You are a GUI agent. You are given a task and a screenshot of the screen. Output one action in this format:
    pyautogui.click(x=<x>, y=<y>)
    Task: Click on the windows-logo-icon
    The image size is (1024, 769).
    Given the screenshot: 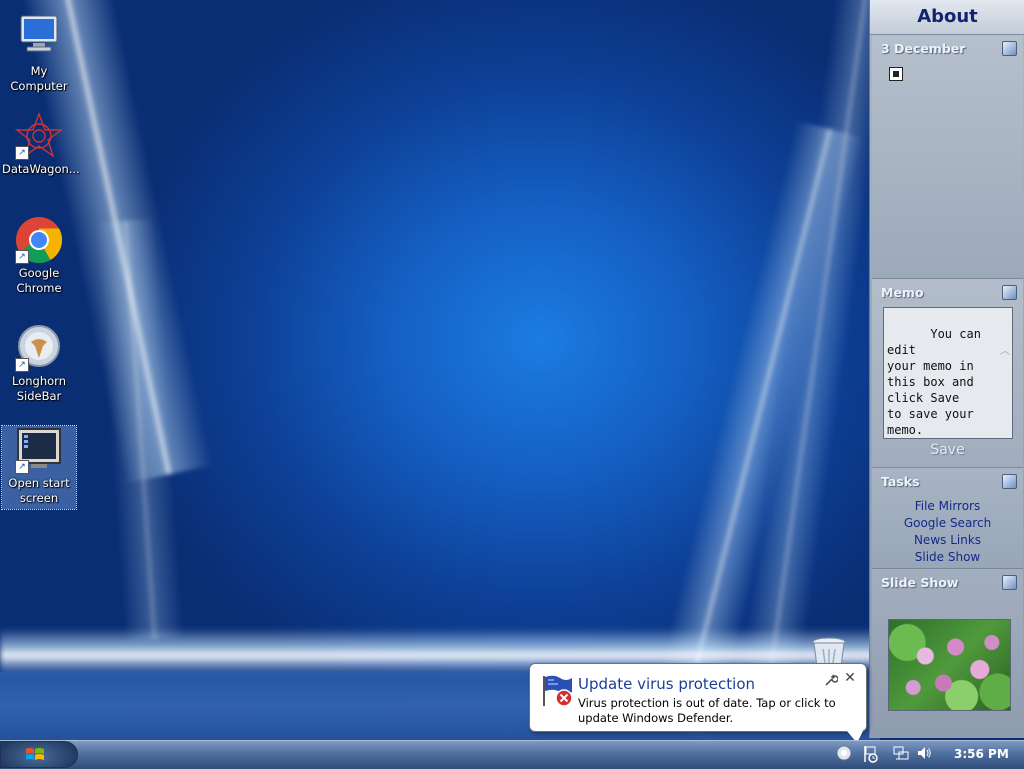 What is the action you would take?
    pyautogui.click(x=35, y=755)
    